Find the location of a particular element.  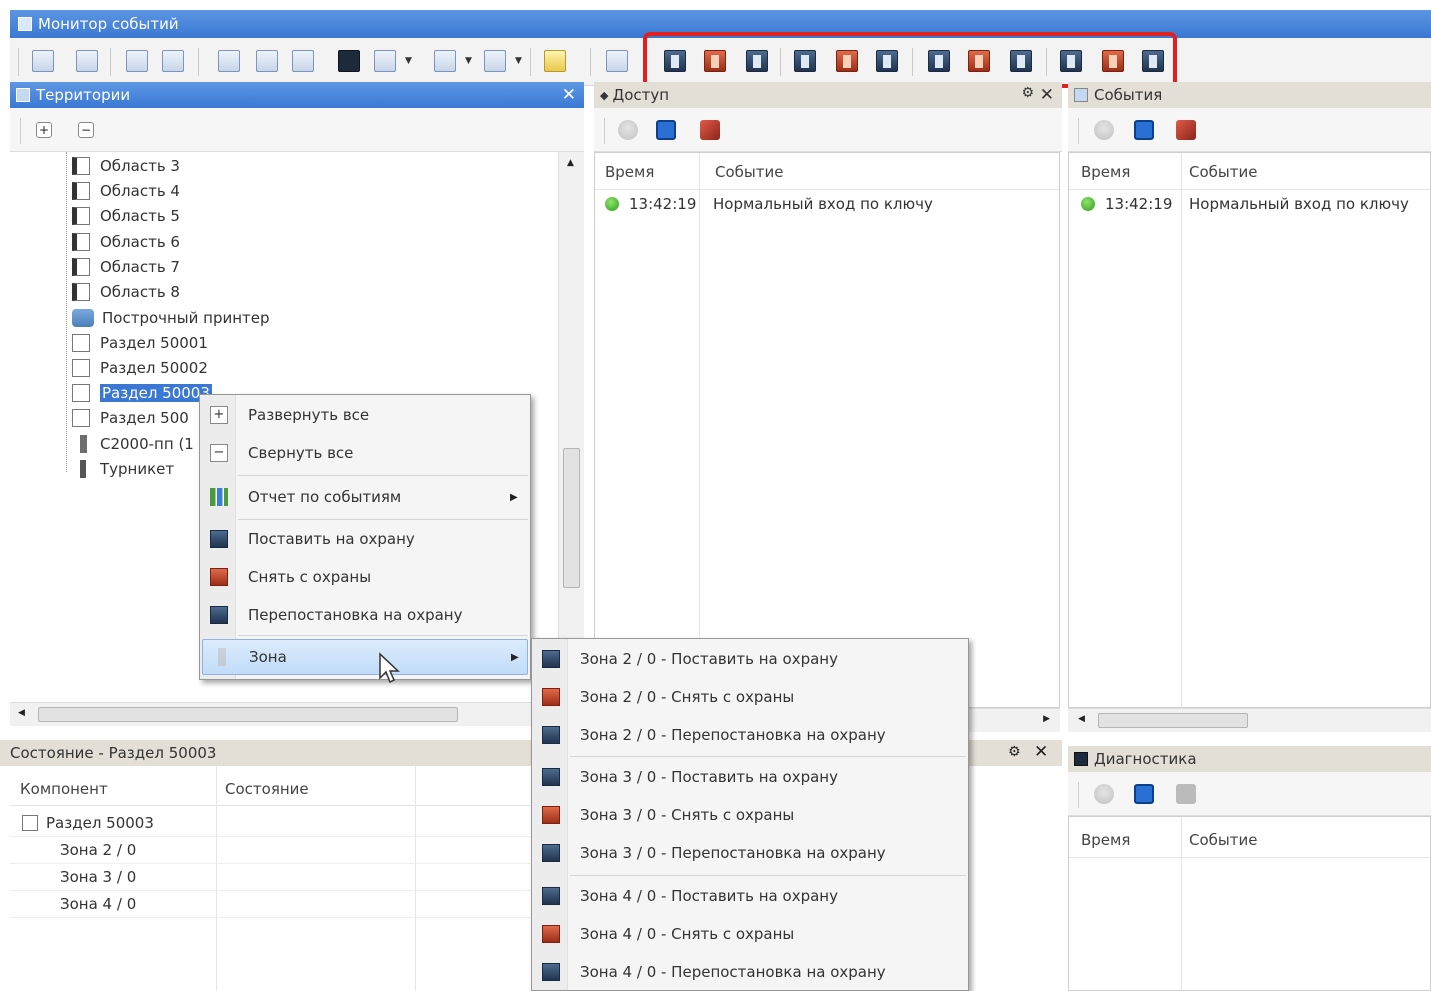

tree-item-selected: Раздел 50003 is located at coordinates (142, 393).